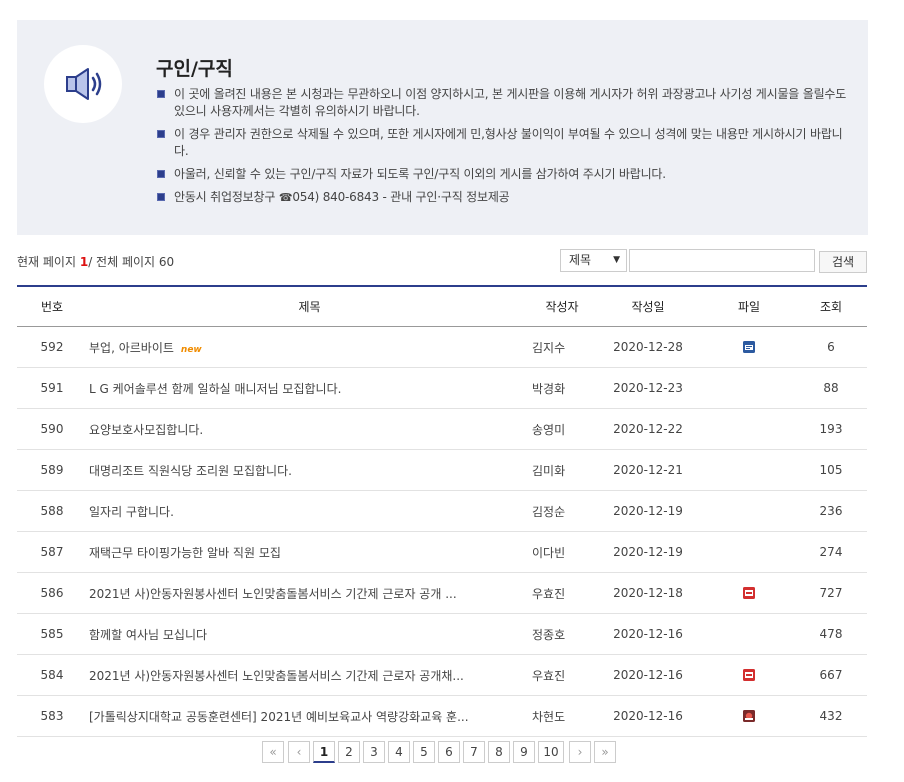 The height and width of the screenshot is (782, 904). What do you see at coordinates (831, 388) in the screenshot?
I see `post-views: 88` at bounding box center [831, 388].